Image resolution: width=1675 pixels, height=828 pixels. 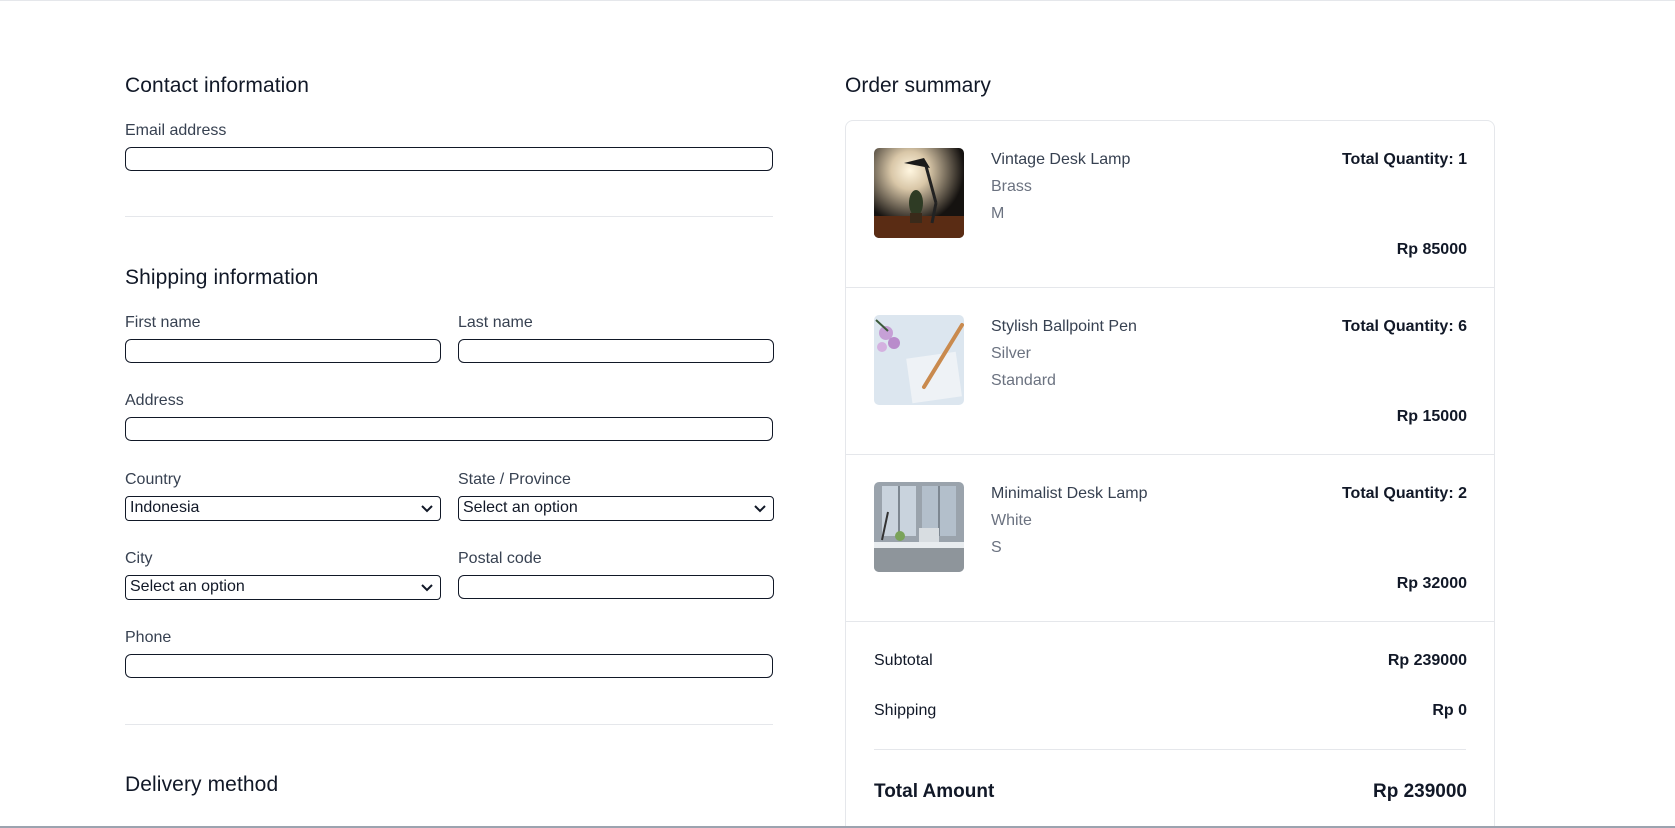 I want to click on first-name-field, so click(x=283, y=351).